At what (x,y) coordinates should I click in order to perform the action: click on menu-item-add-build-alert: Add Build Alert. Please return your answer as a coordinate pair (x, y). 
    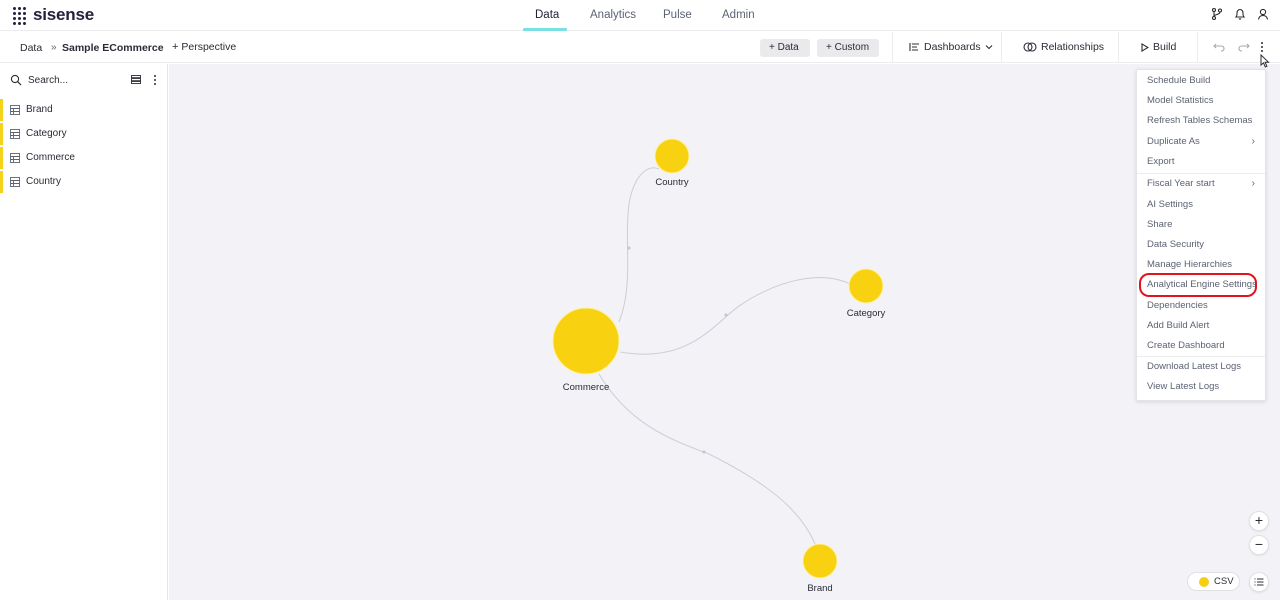
    Looking at the image, I should click on (1201, 326).